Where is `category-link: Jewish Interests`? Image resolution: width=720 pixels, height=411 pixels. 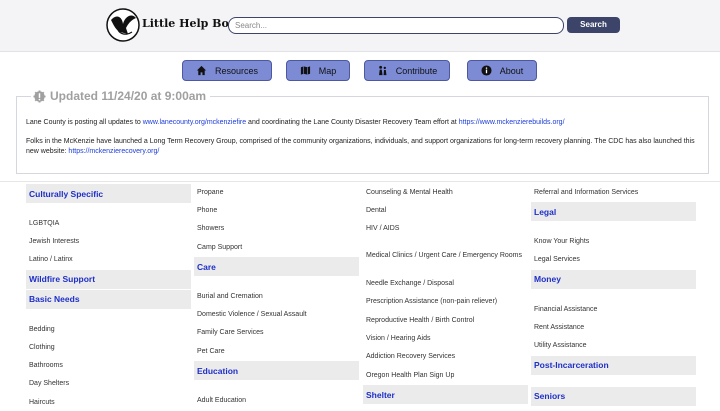
category-link: Jewish Interests is located at coordinates (108, 241).